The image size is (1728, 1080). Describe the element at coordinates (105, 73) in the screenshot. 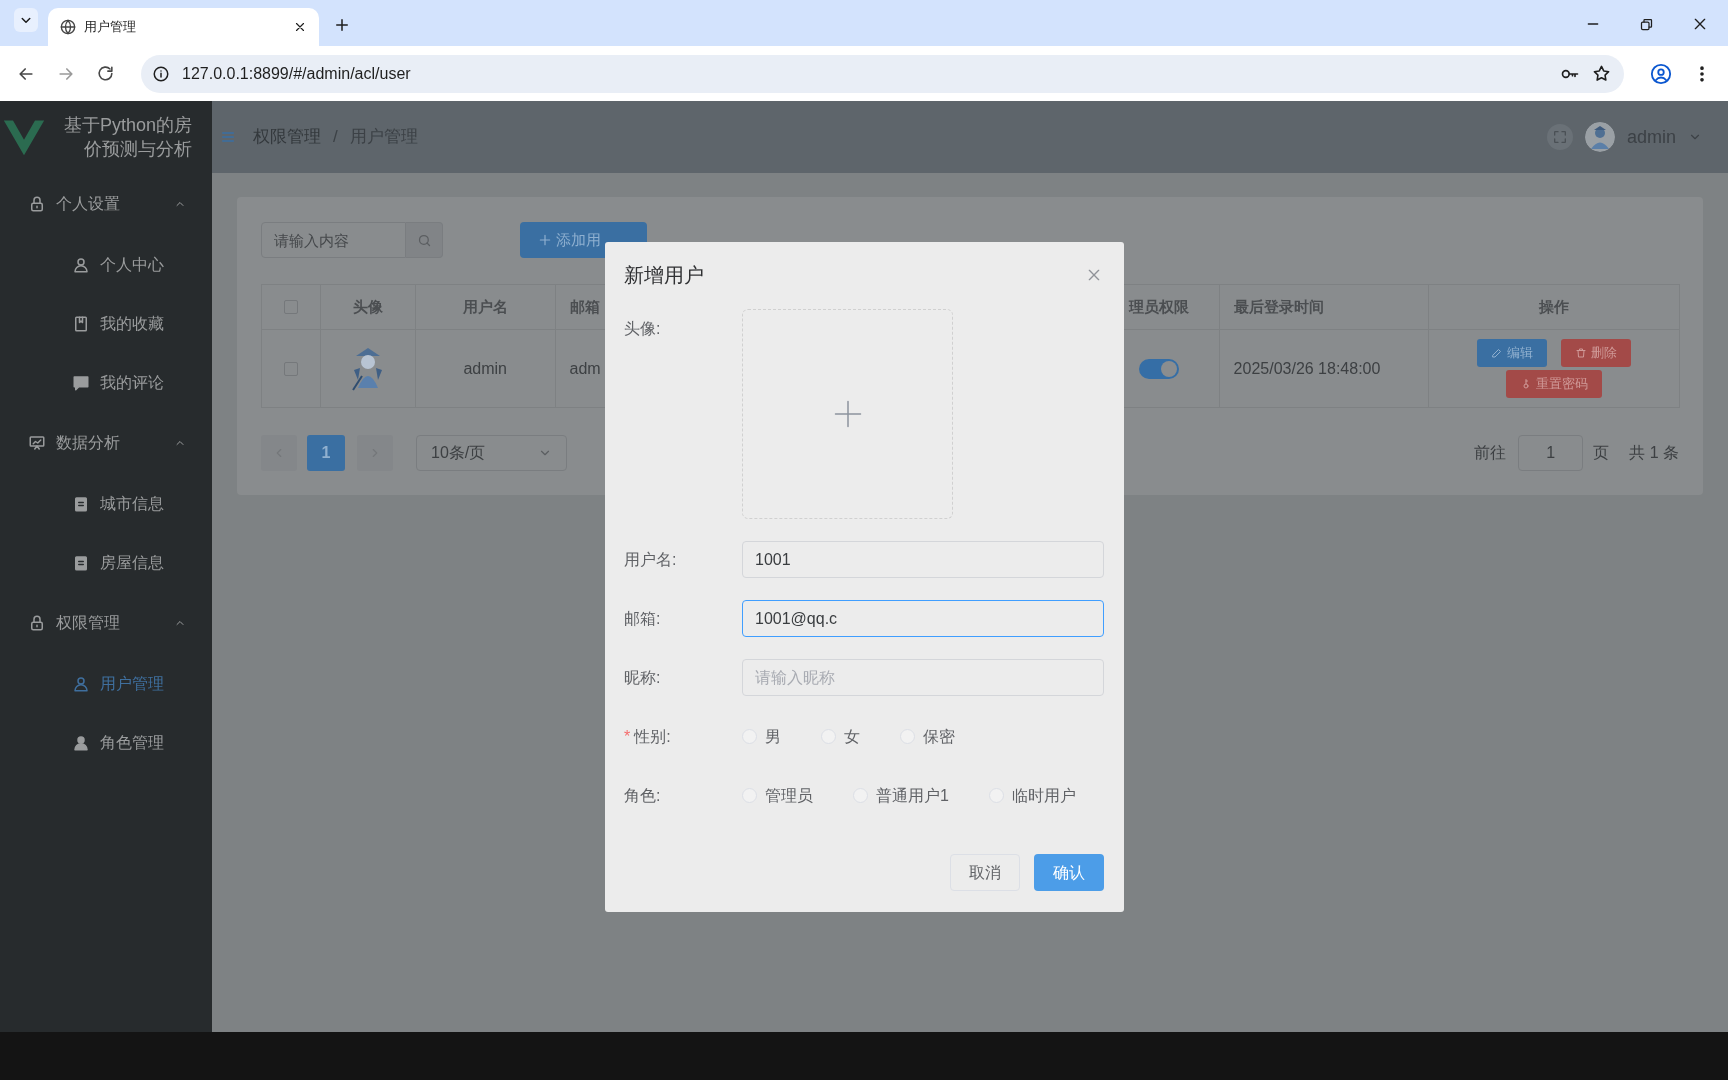

I see `reload-icon` at that location.